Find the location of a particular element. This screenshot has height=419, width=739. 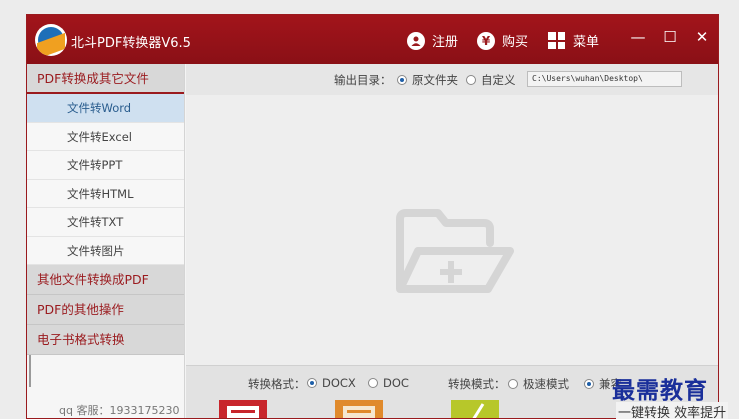

sidebar-item-to-word: 文件转Word is located at coordinates (105, 108).